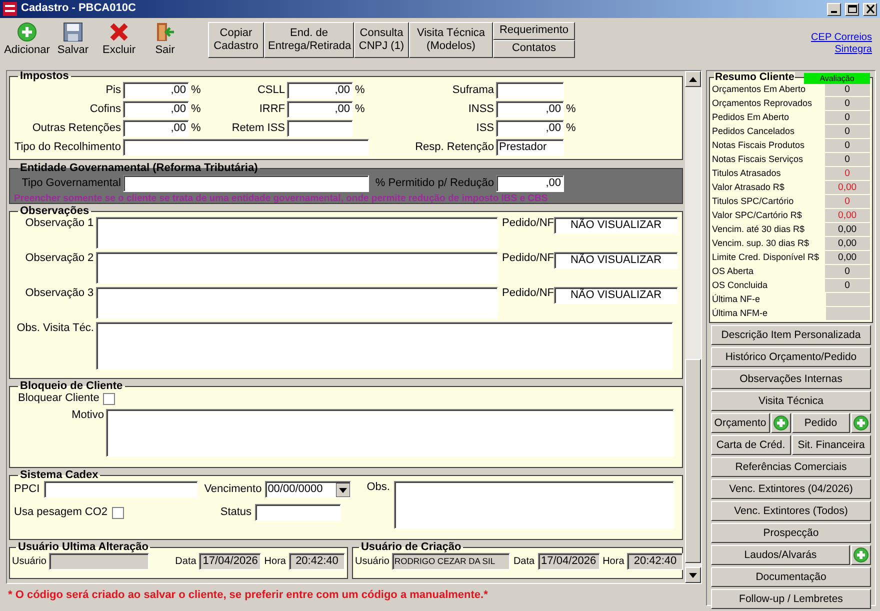 The image size is (880, 611). I want to click on side-button: Pedido, so click(821, 423).